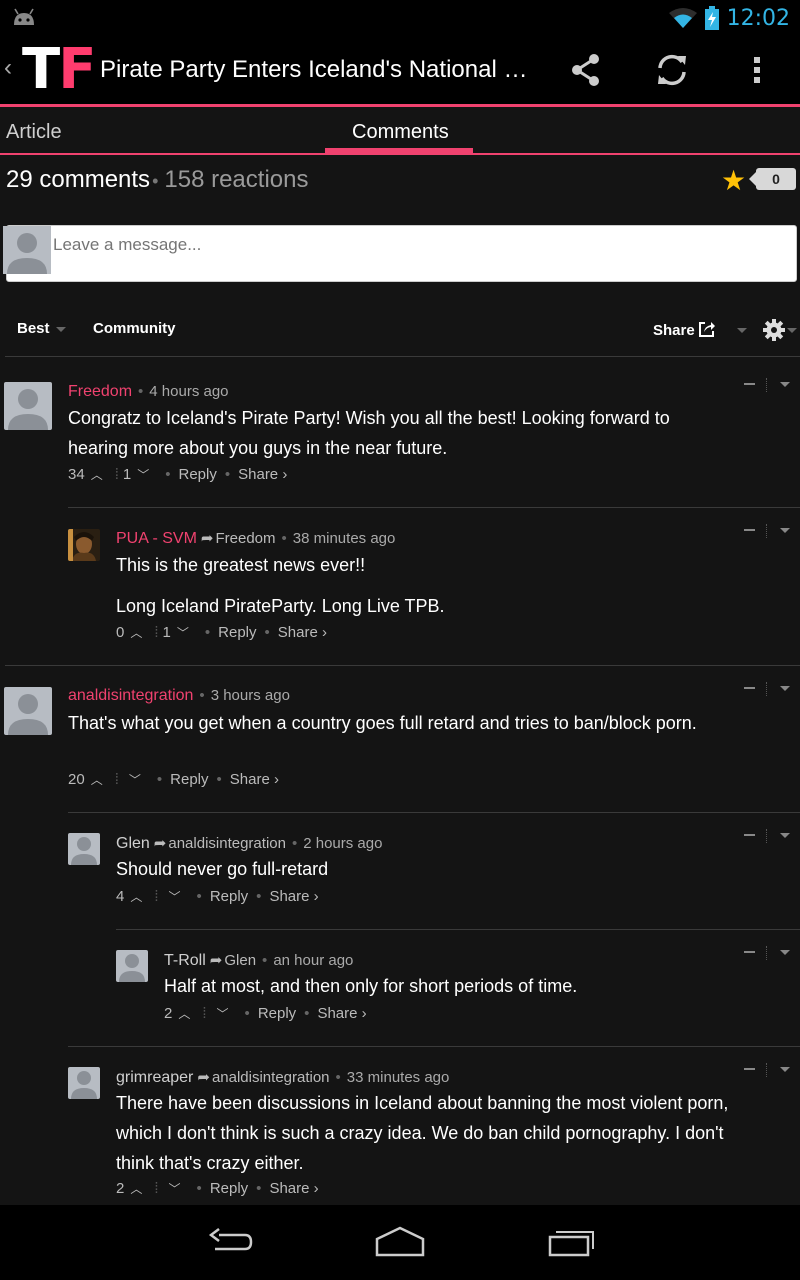 This screenshot has height=1280, width=800. I want to click on reactions-count: 158 reactions, so click(236, 179).